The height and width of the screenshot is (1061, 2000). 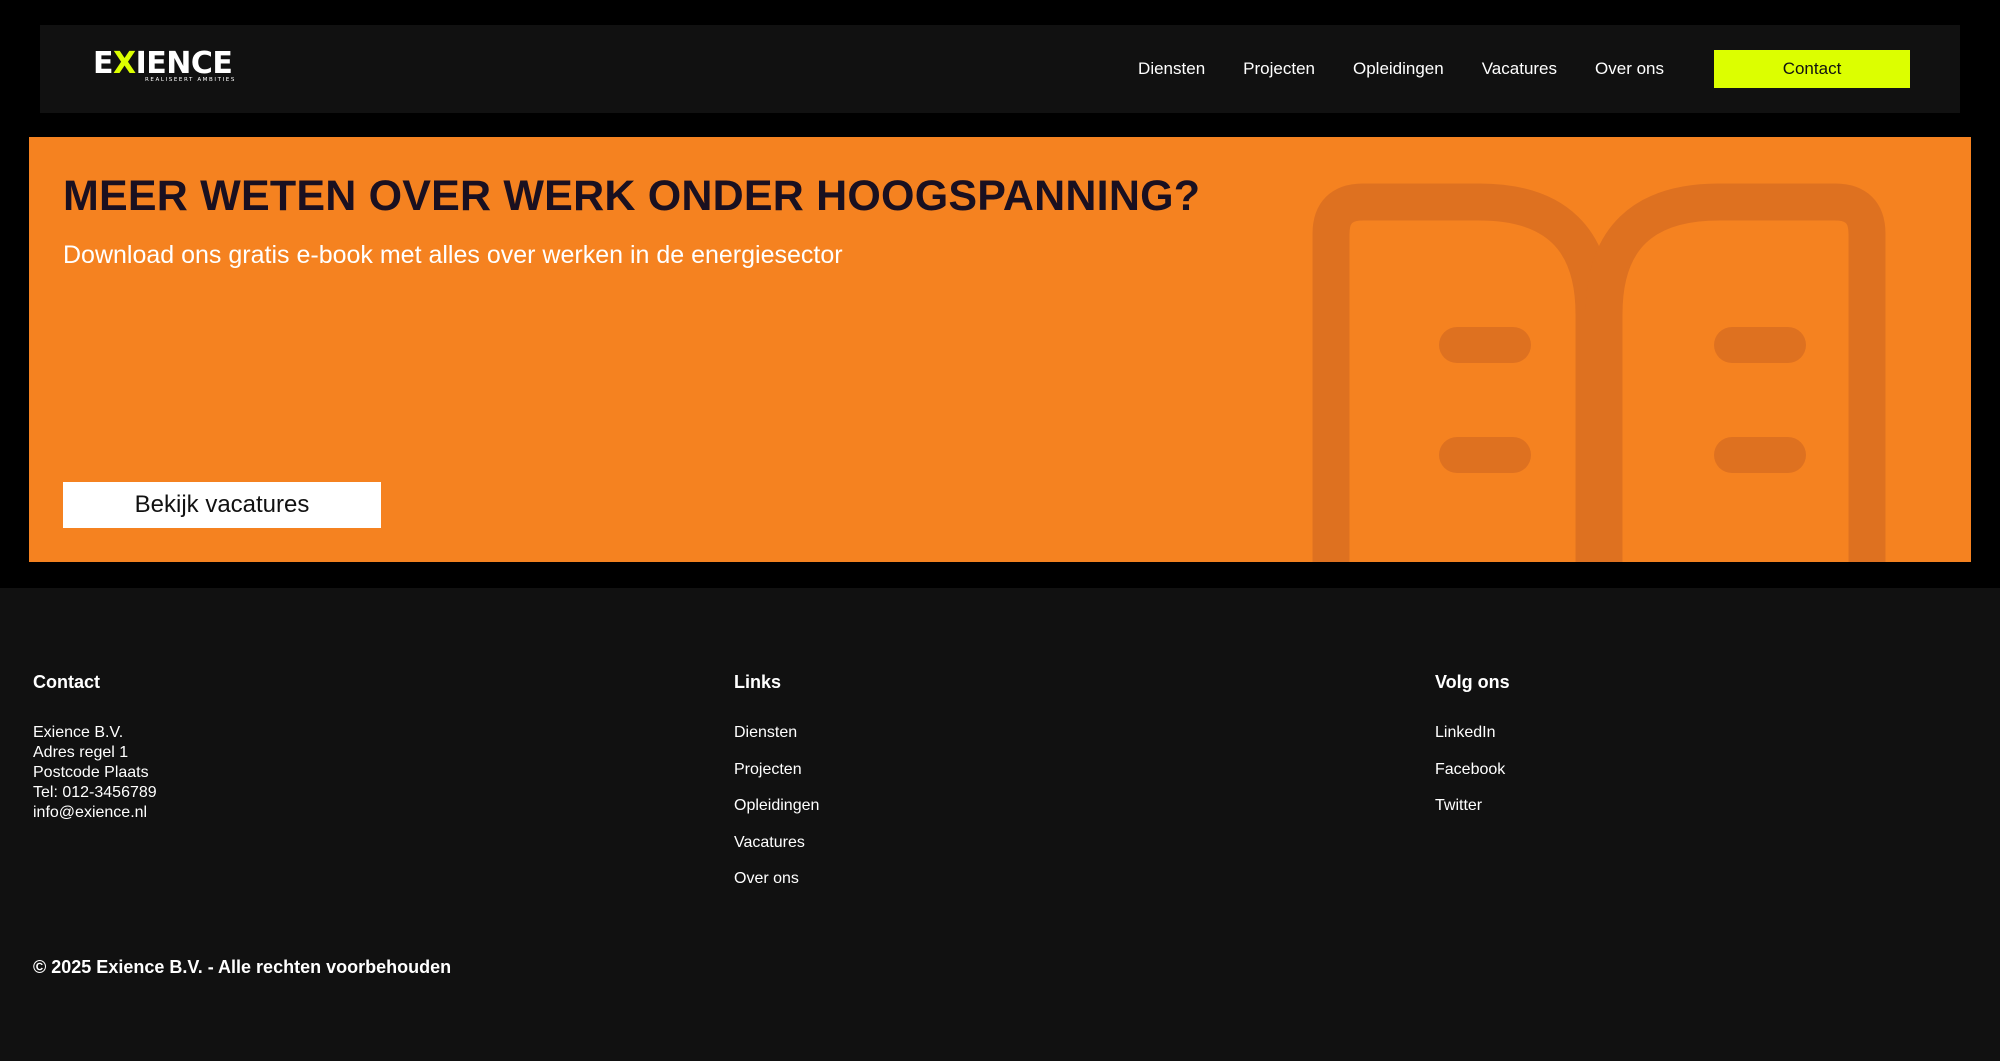 I want to click on footer-links-heading: Links, so click(x=758, y=682).